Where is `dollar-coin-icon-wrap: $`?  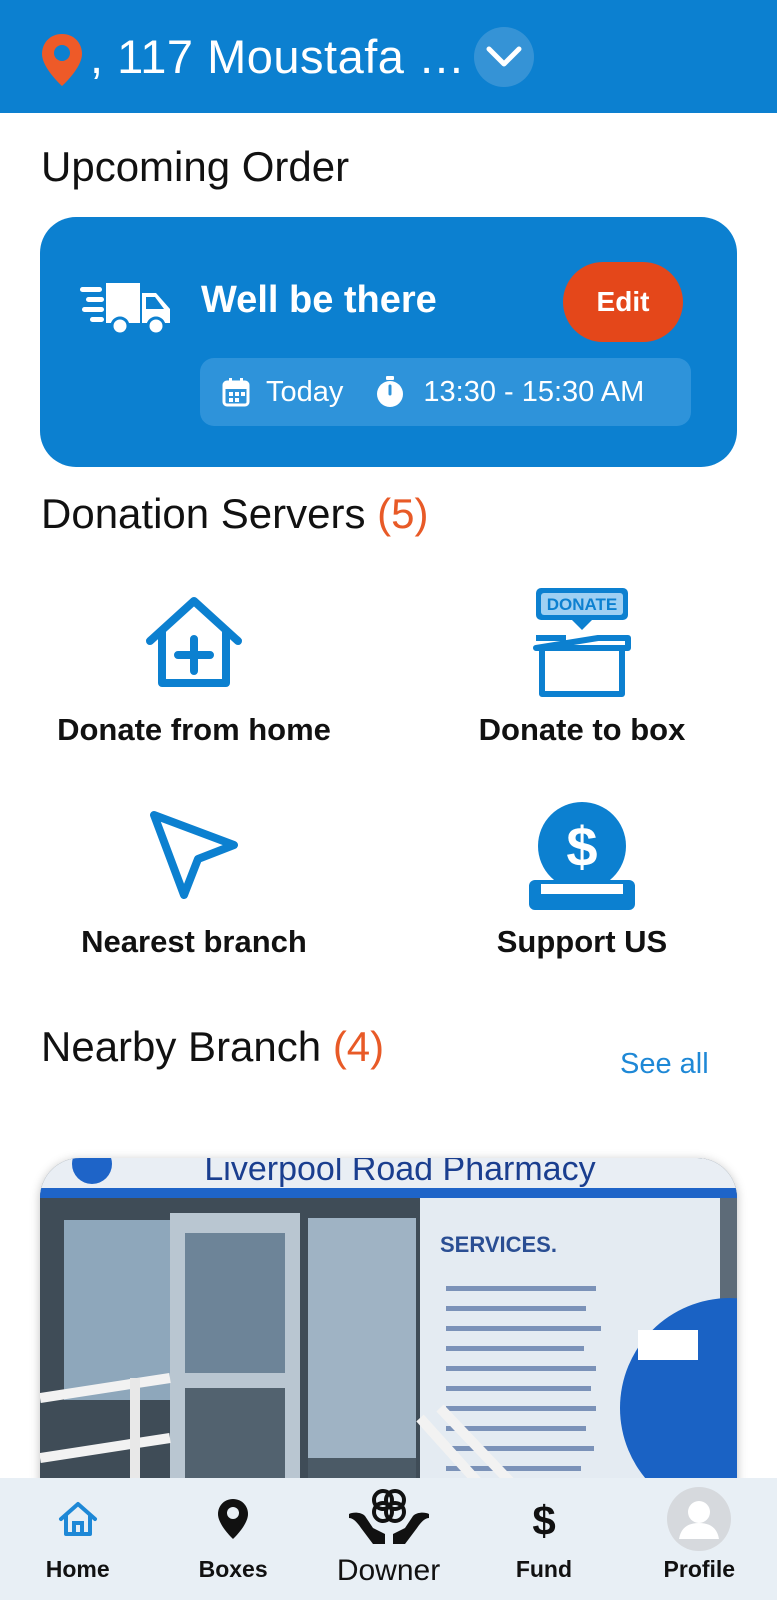 dollar-coin-icon-wrap: $ is located at coordinates (582, 855).